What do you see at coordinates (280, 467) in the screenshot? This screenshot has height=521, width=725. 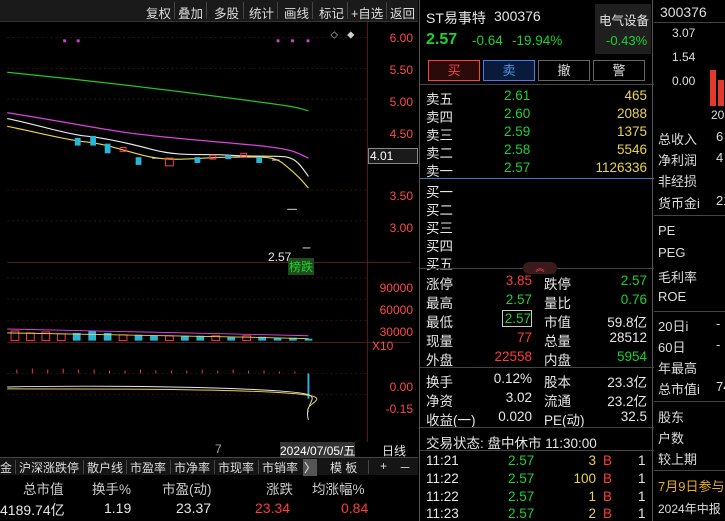 I see `tab-ps: 市销率` at bounding box center [280, 467].